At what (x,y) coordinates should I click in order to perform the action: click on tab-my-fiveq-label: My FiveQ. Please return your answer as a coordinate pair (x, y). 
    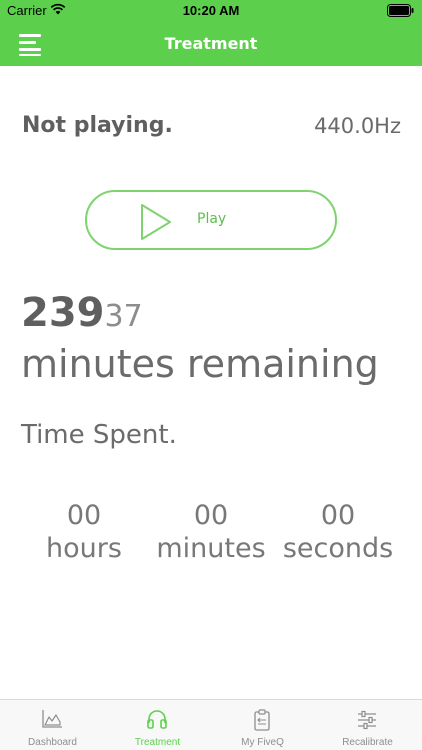
    Looking at the image, I should click on (262, 742).